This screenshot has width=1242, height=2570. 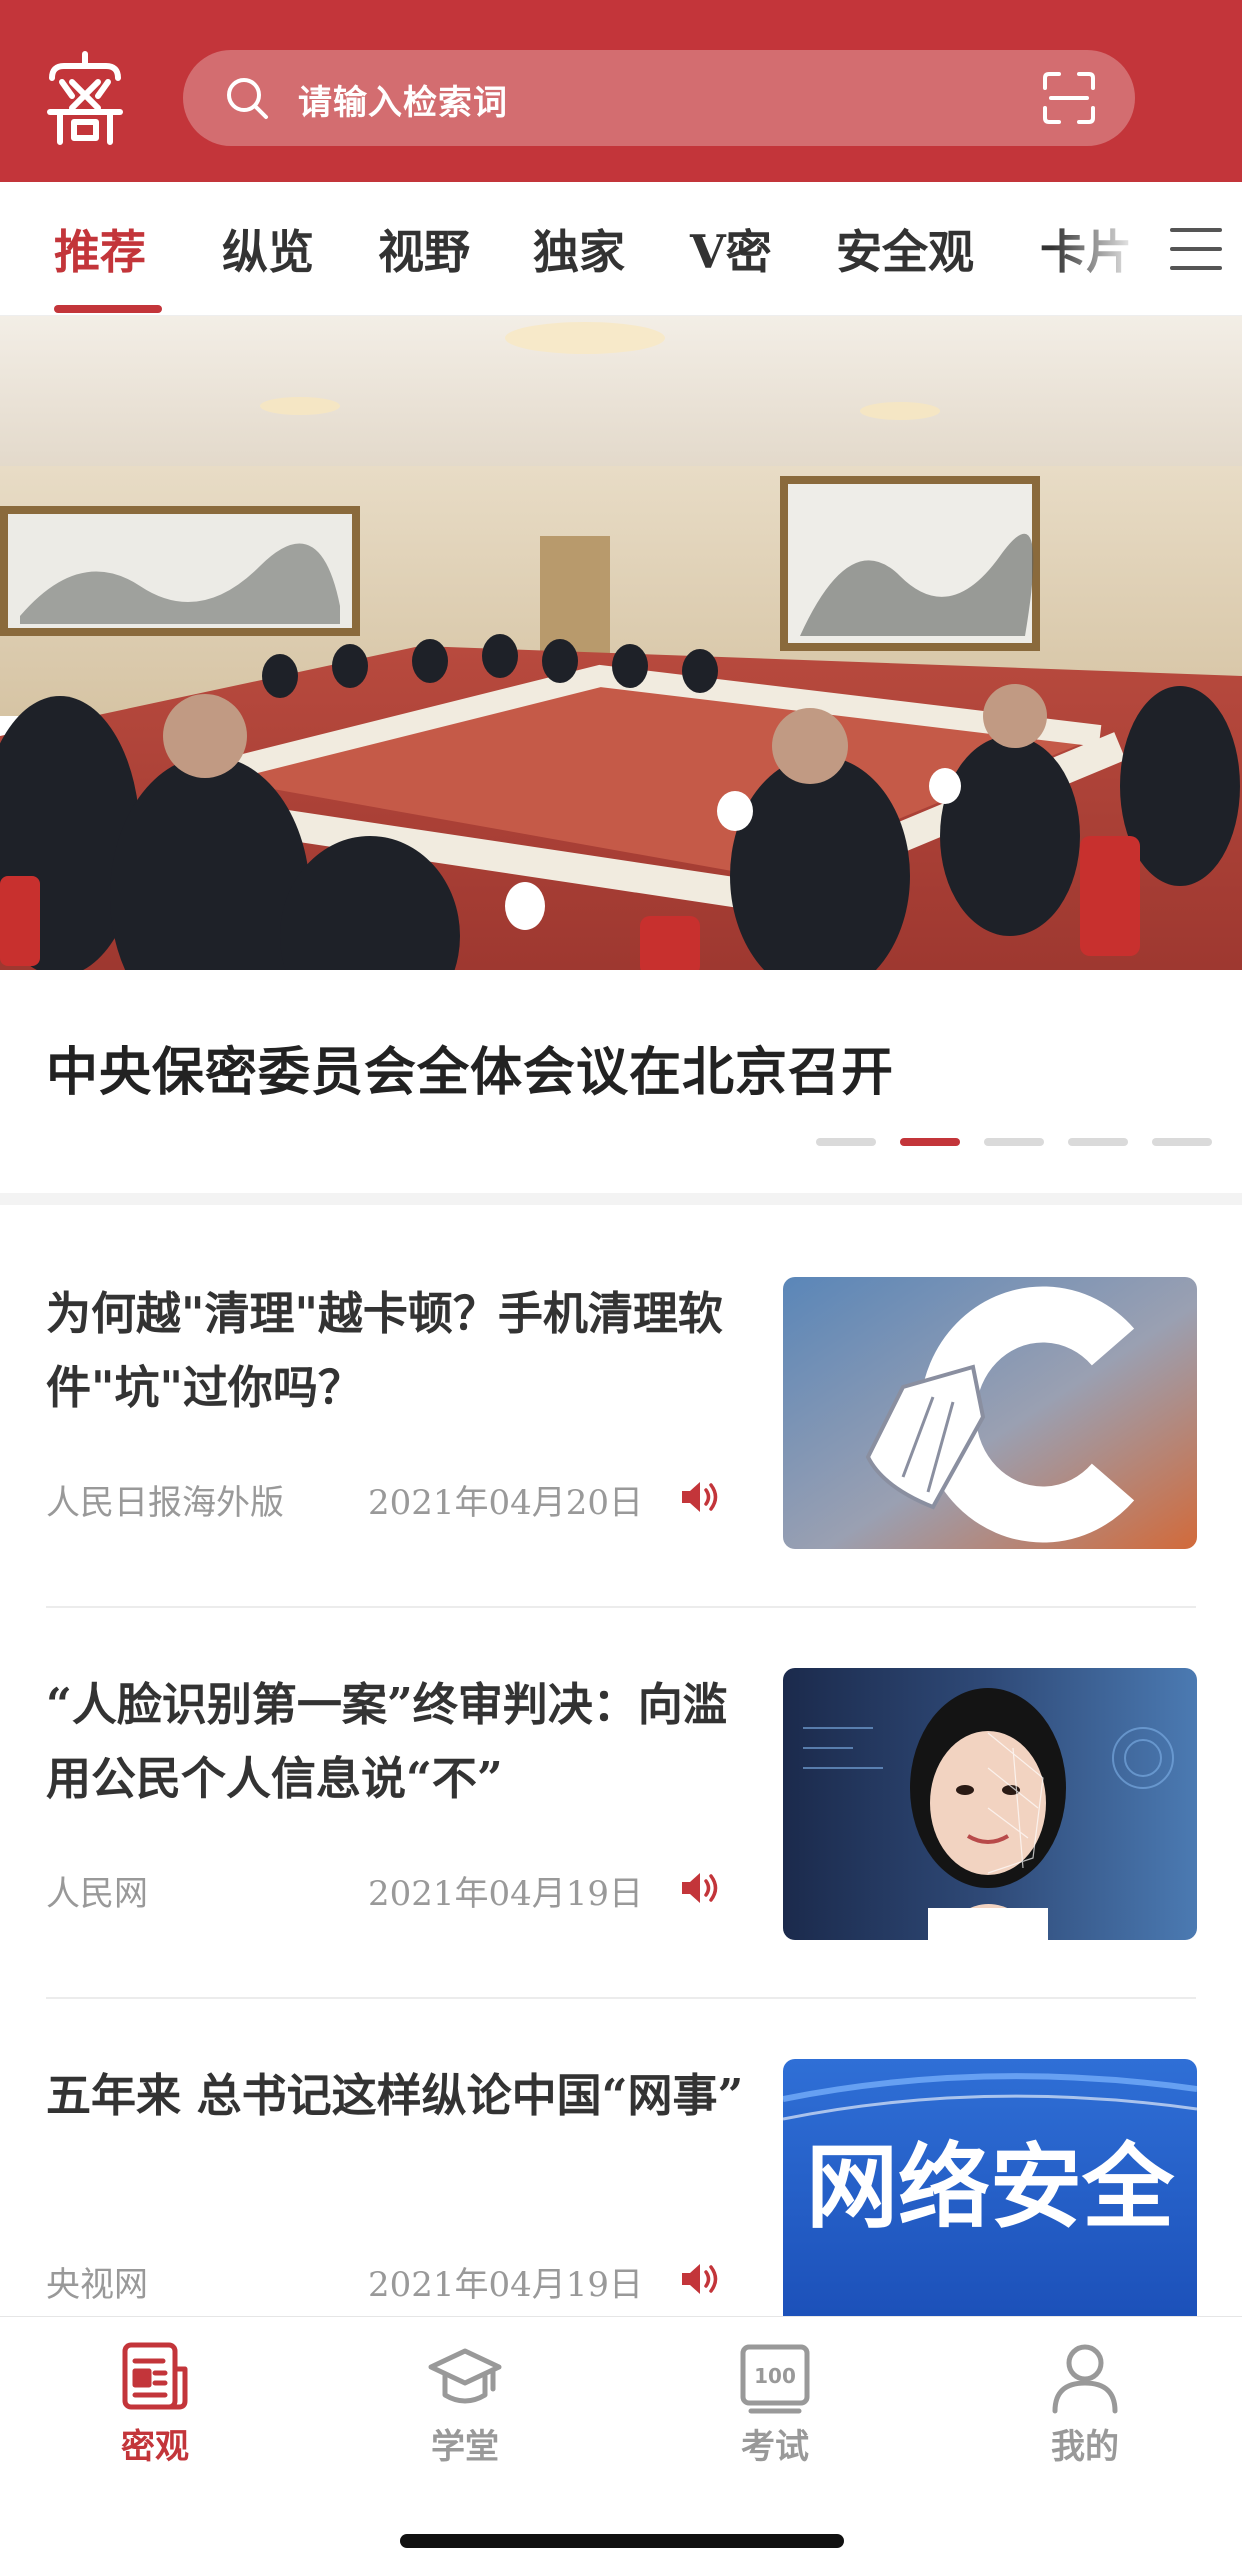 I want to click on news-thumbnail: 网络安全, so click(x=990, y=2195).